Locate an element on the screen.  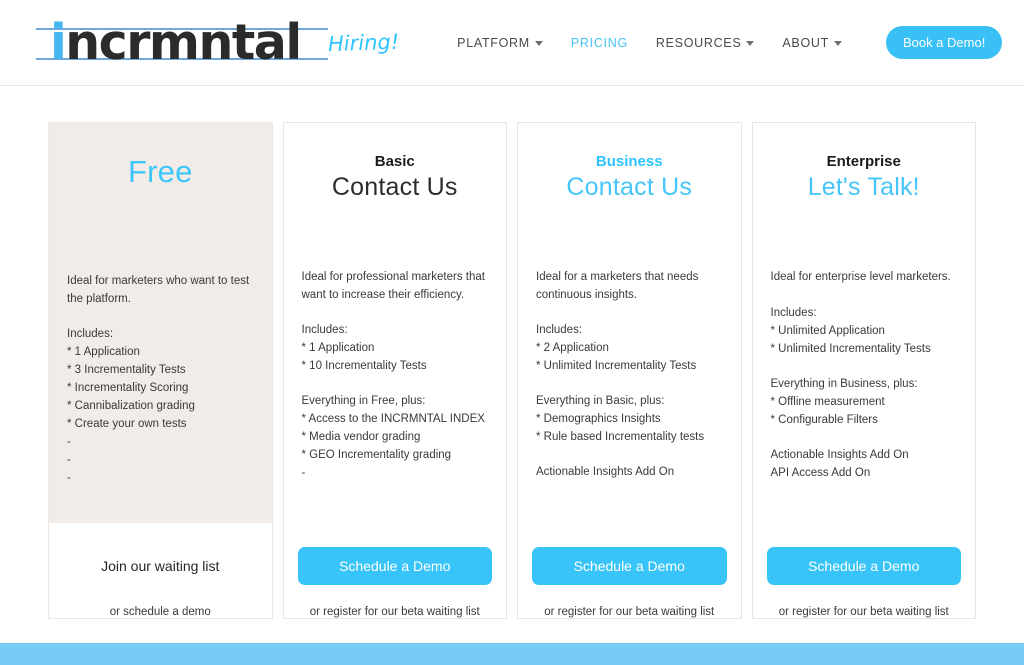
schedule-demo-button-business: Schedule a Demo is located at coordinates (629, 566).